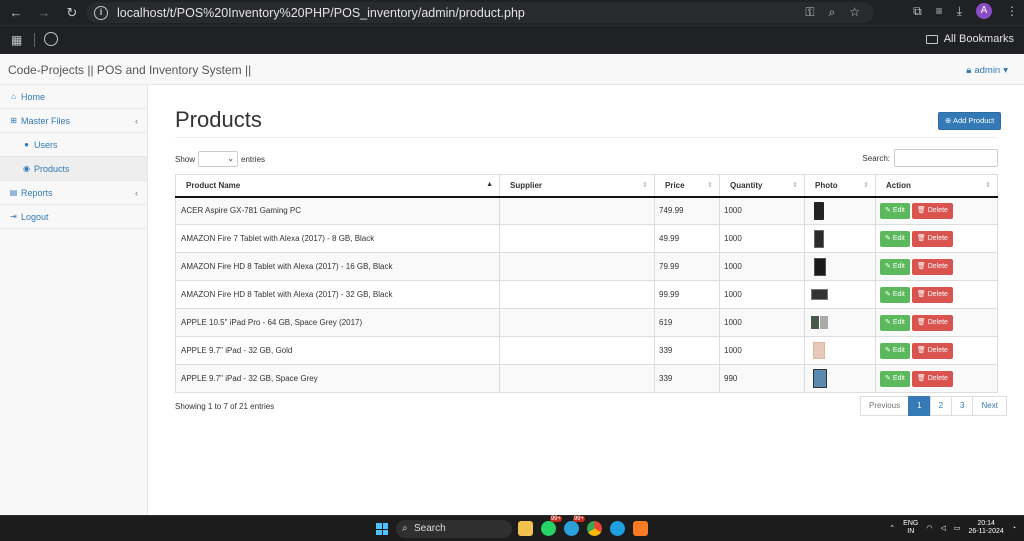 Image resolution: width=1024 pixels, height=541 pixels. Describe the element at coordinates (969, 39) in the screenshot. I see `all-bookmarks-button: All Bookmarks` at that location.